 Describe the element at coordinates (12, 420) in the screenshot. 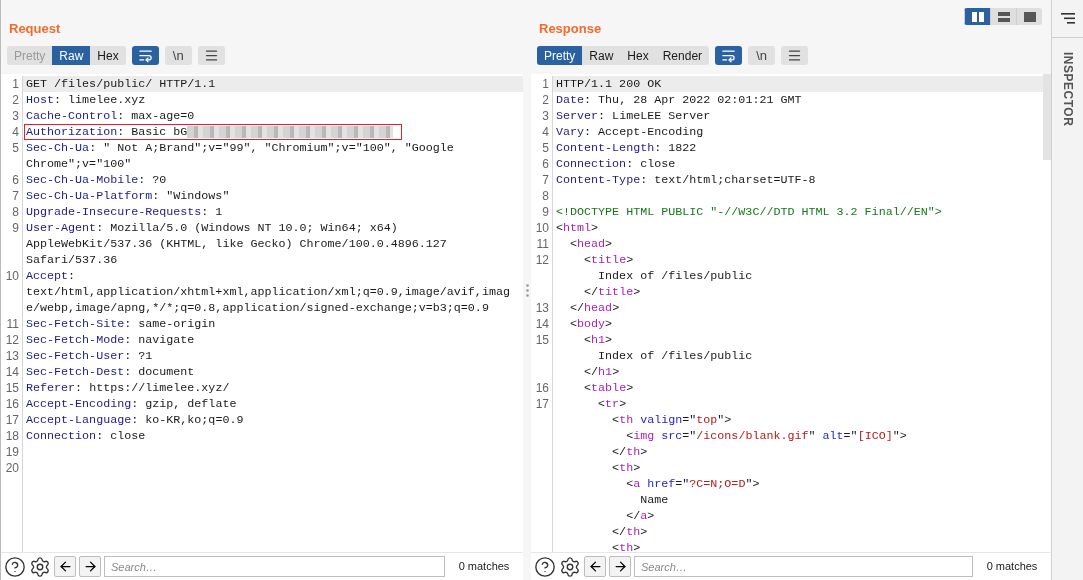

I see `line-number: 17` at that location.